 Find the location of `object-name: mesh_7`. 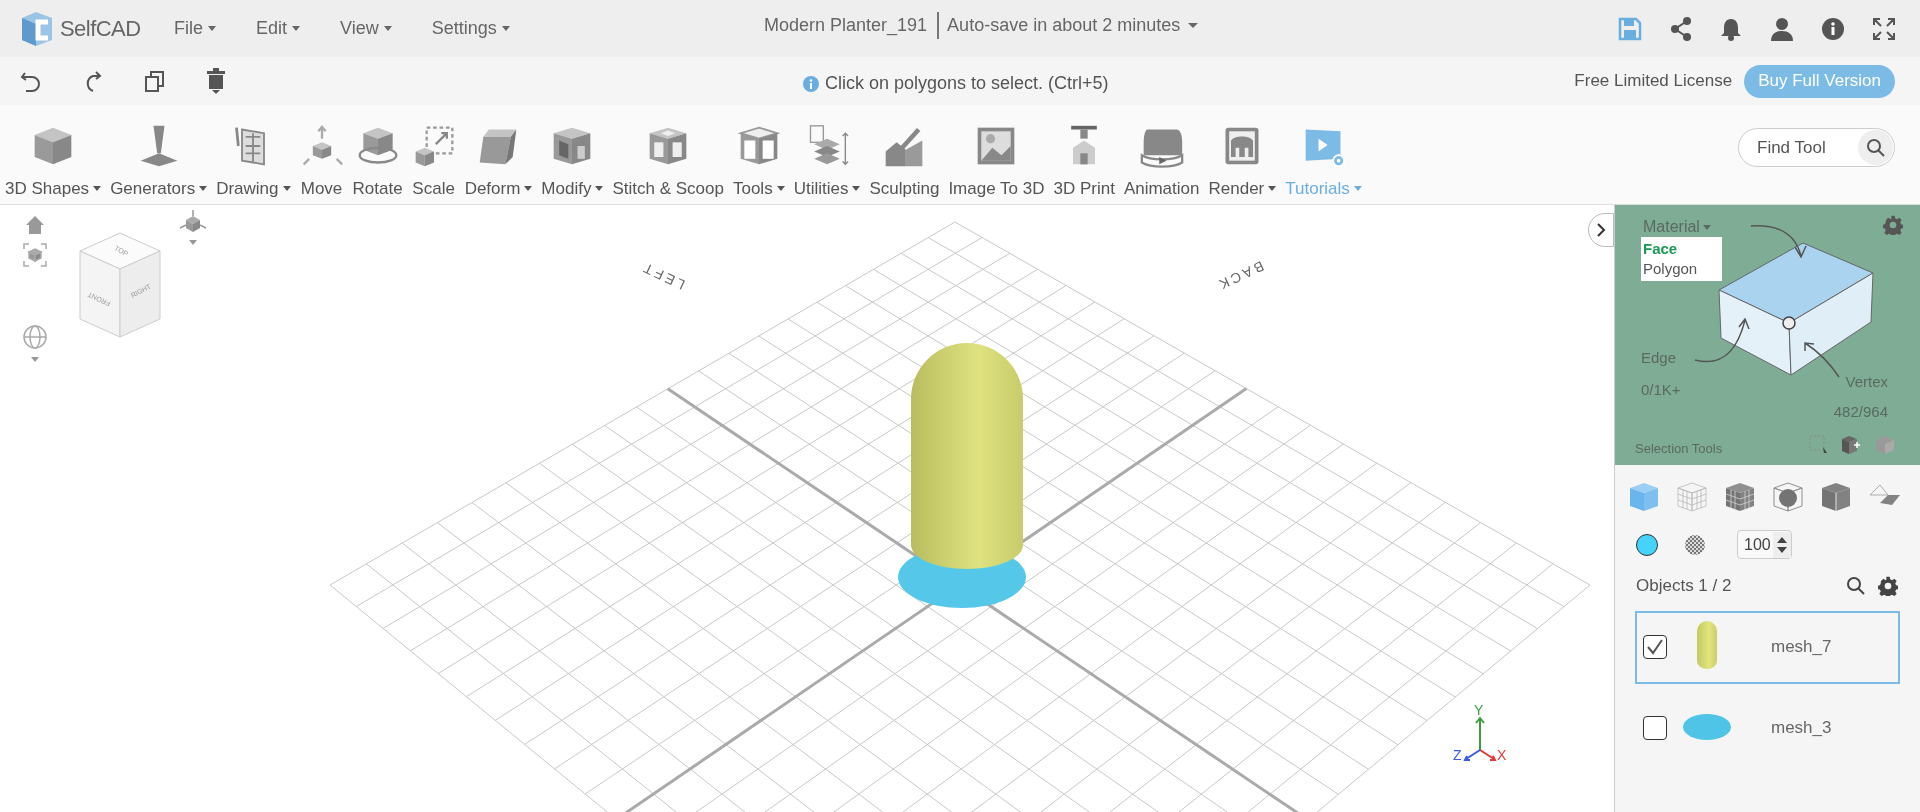

object-name: mesh_7 is located at coordinates (1801, 647).